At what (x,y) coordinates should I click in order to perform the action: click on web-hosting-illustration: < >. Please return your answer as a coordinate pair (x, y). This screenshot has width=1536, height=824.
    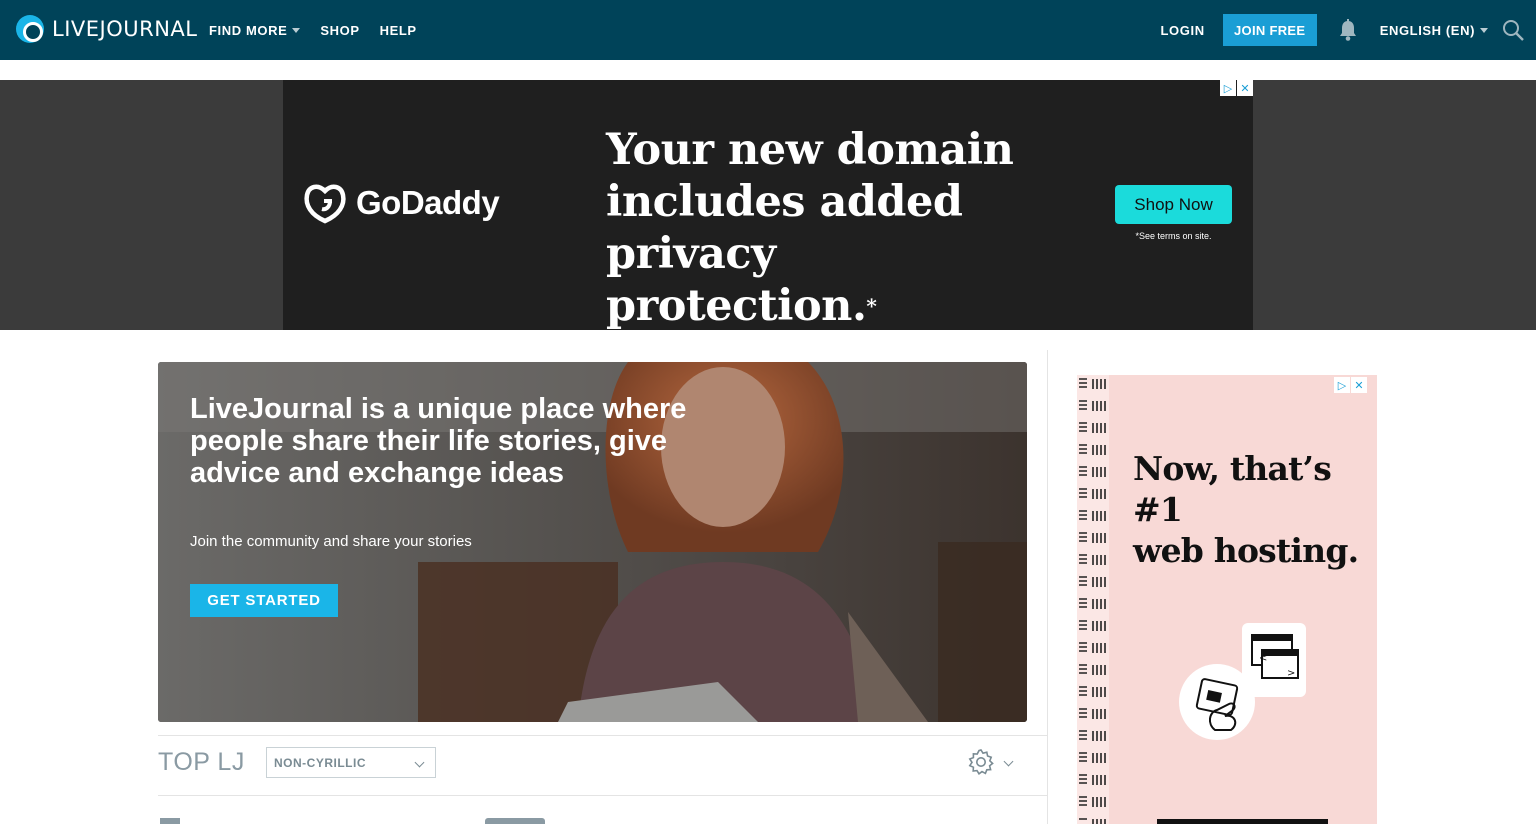
    Looking at the image, I should click on (1242, 681).